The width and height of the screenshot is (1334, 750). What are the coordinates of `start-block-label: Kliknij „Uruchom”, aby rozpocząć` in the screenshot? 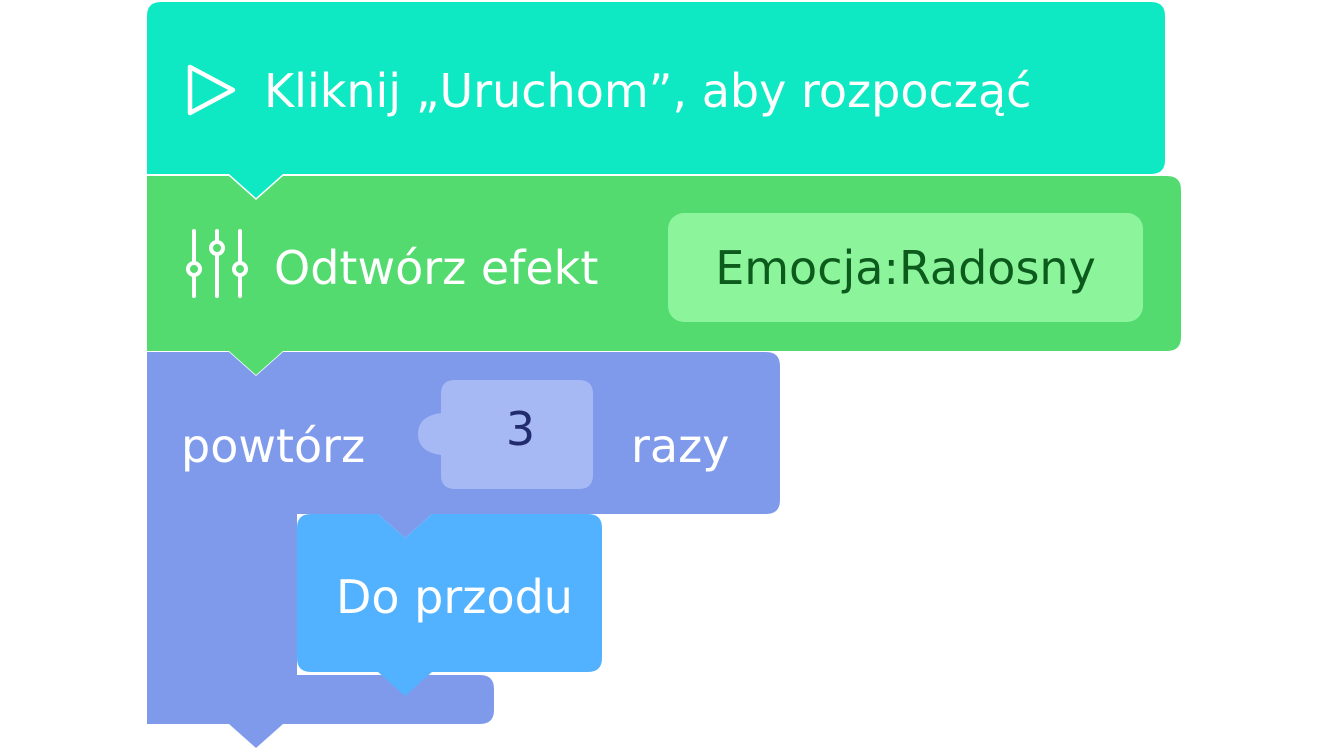 It's located at (648, 91).